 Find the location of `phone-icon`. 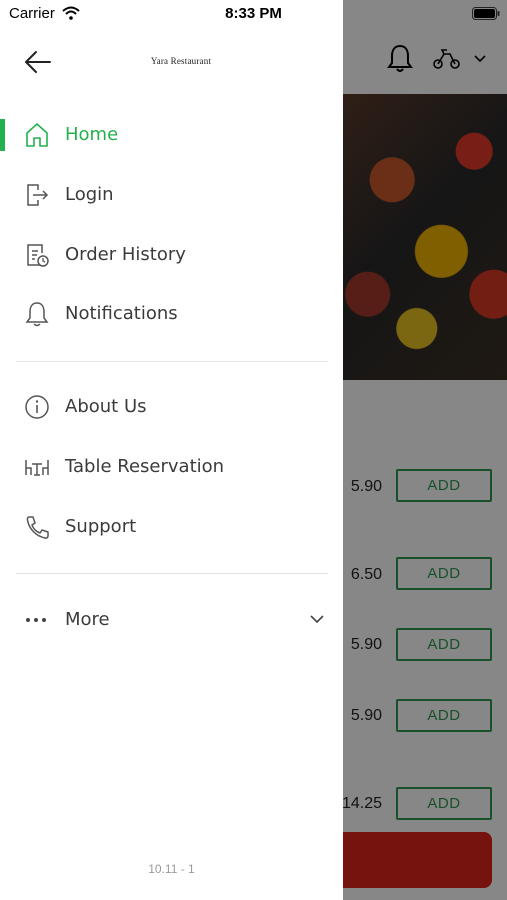

phone-icon is located at coordinates (37, 527).